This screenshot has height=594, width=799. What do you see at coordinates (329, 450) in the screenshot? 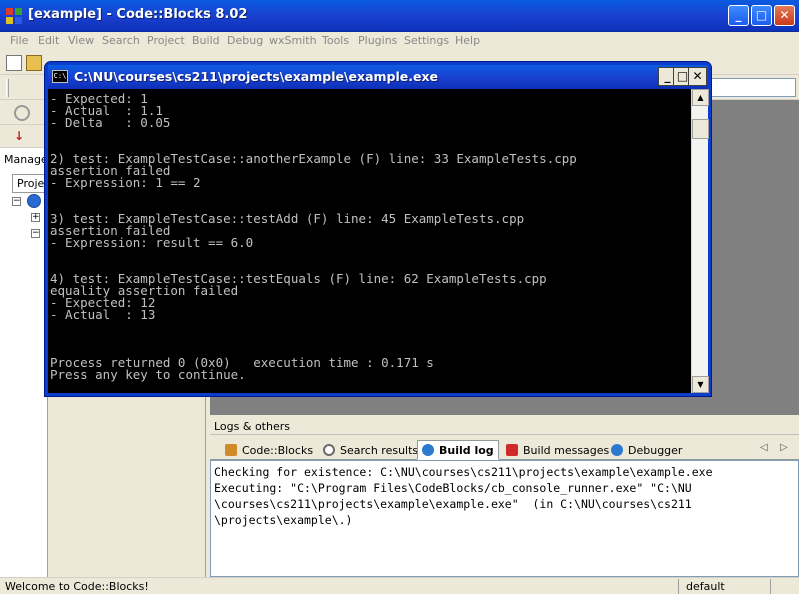
I see `search-icon` at bounding box center [329, 450].